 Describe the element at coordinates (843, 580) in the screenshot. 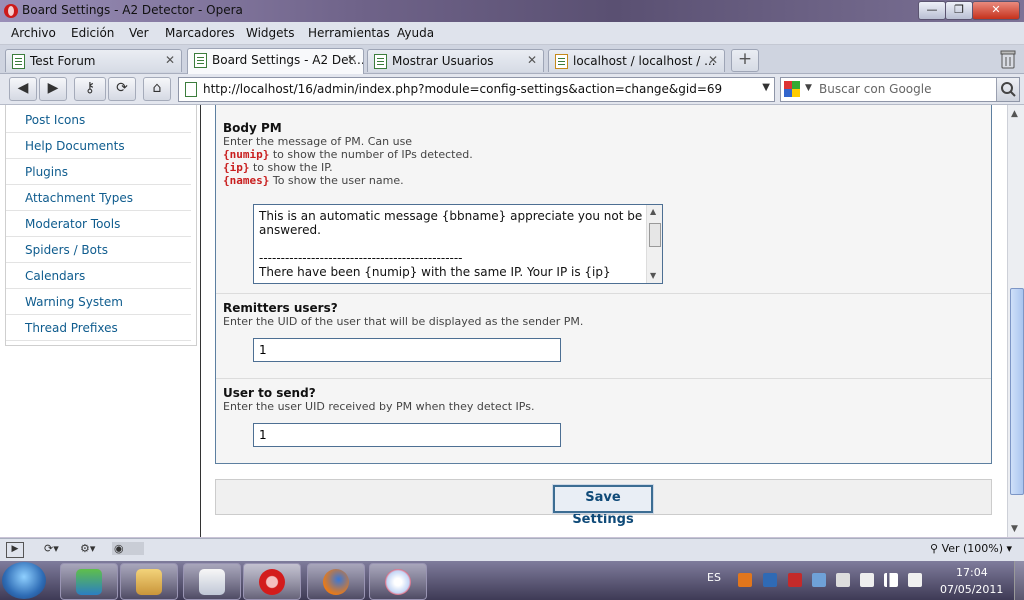

I see `volume-muted-icon` at that location.